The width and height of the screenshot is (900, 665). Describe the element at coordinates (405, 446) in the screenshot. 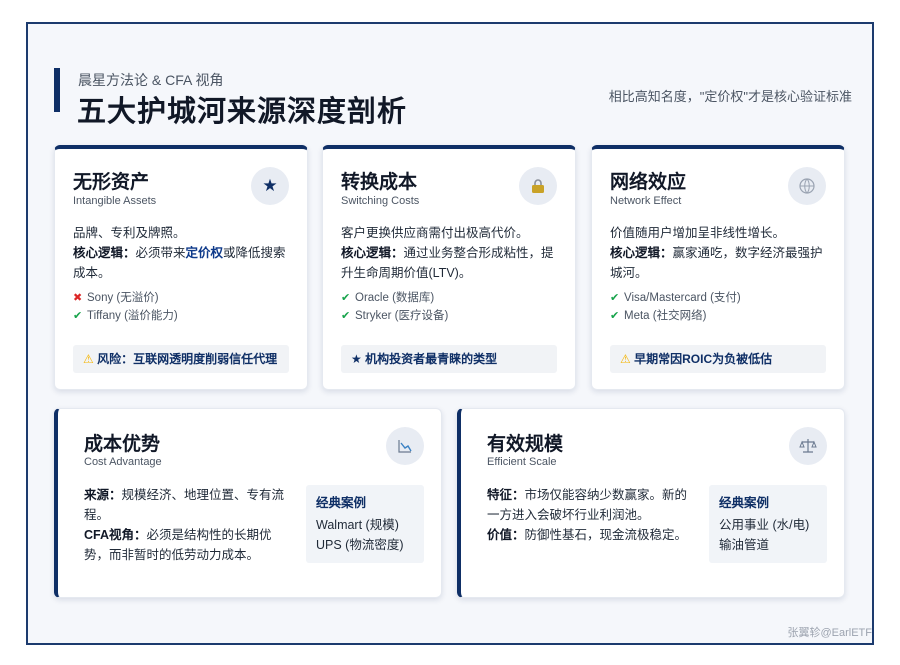

I see `chart-down-icon` at that location.